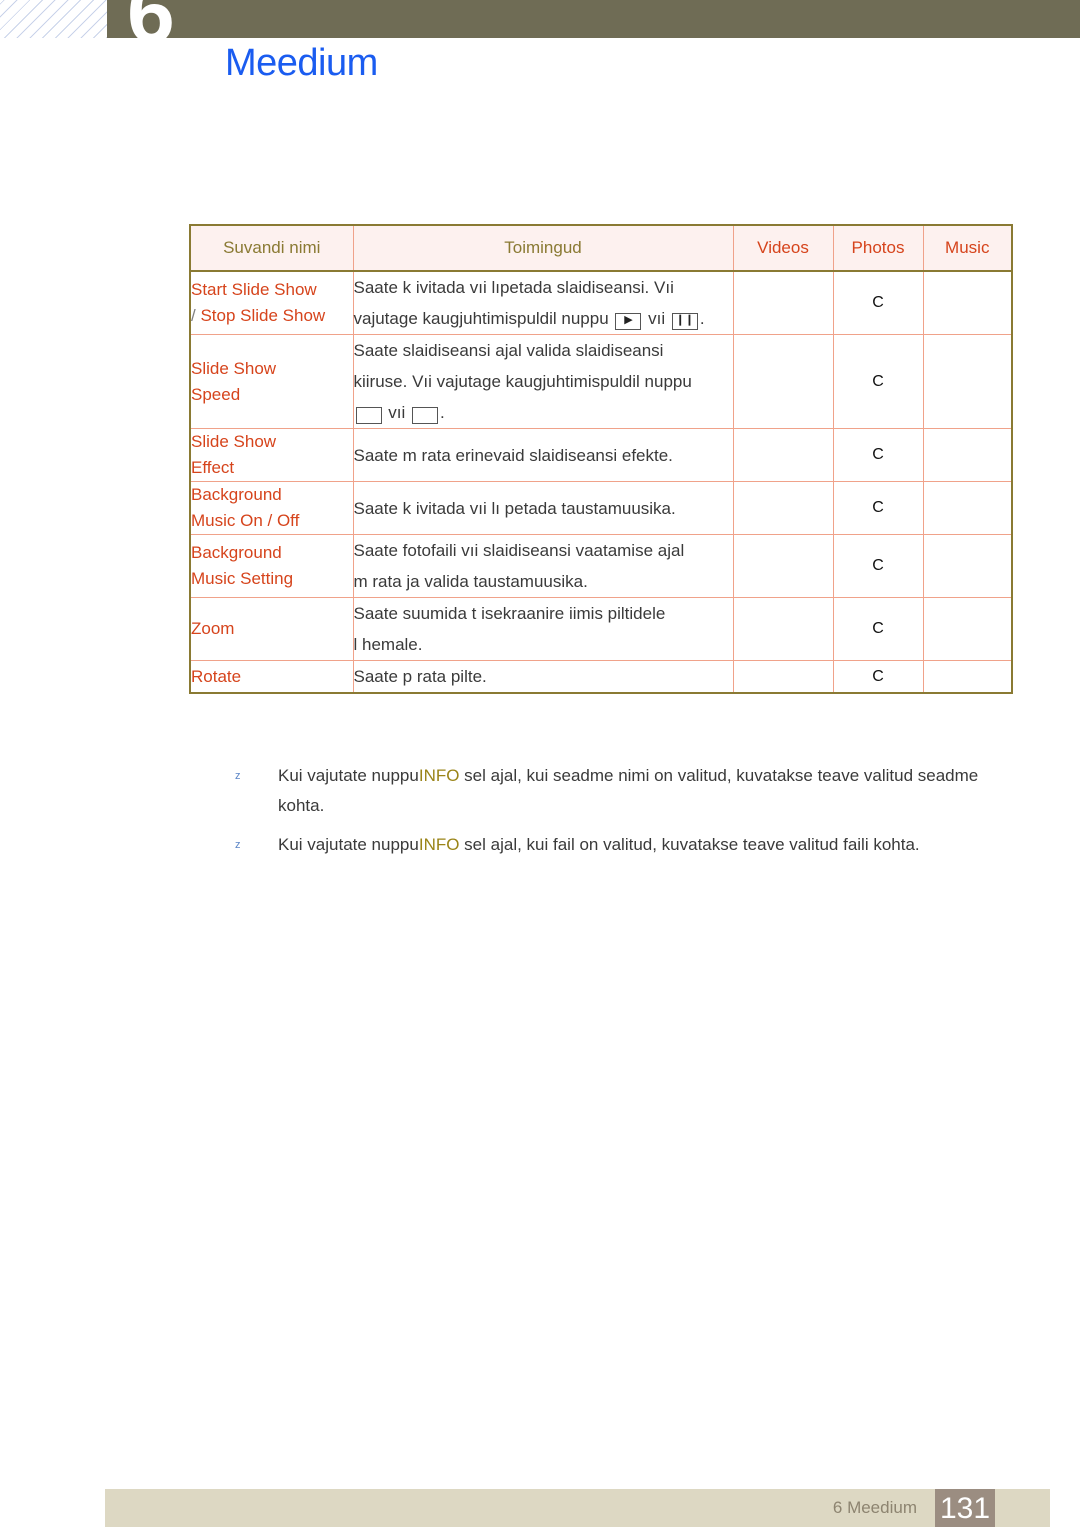 The height and width of the screenshot is (1528, 1080). What do you see at coordinates (271, 381) in the screenshot?
I see `option-name-cell: Slide Show Speed` at bounding box center [271, 381].